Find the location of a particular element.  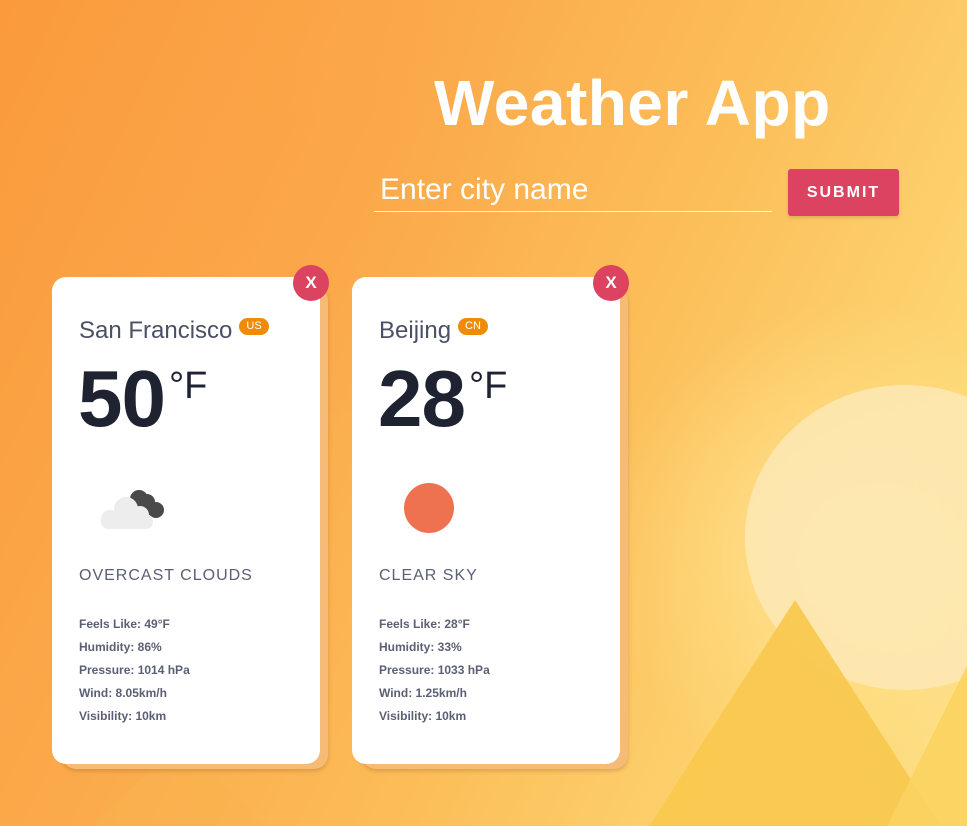

background-mountain is located at coordinates (923, 723).